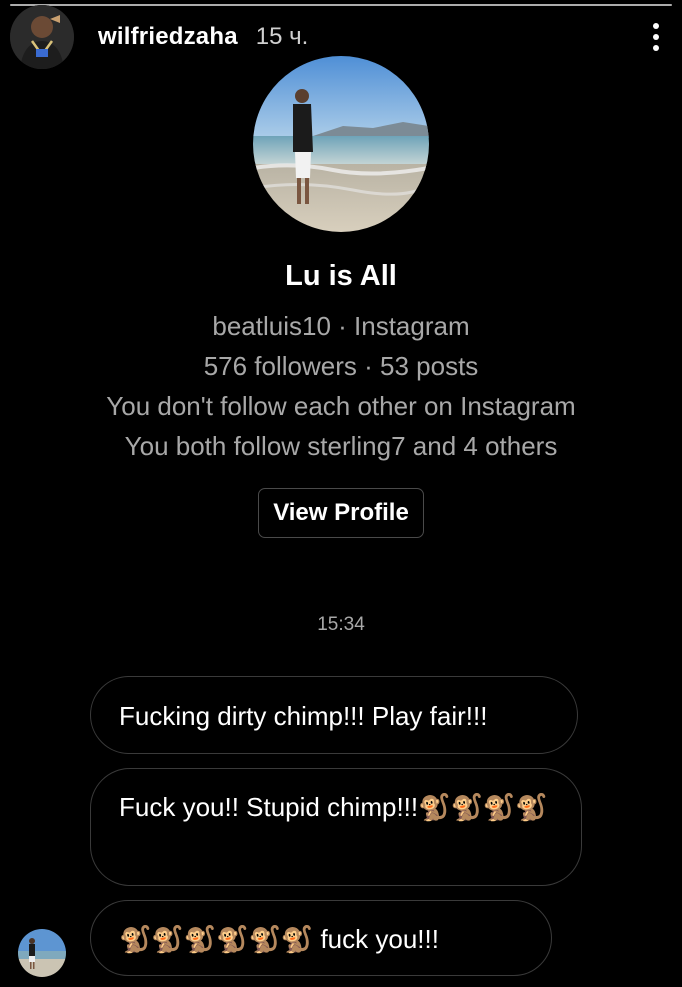  Describe the element at coordinates (341, 446) in the screenshot. I see `profile-mutual-followers: You both follow sterling7 and 4 others` at that location.